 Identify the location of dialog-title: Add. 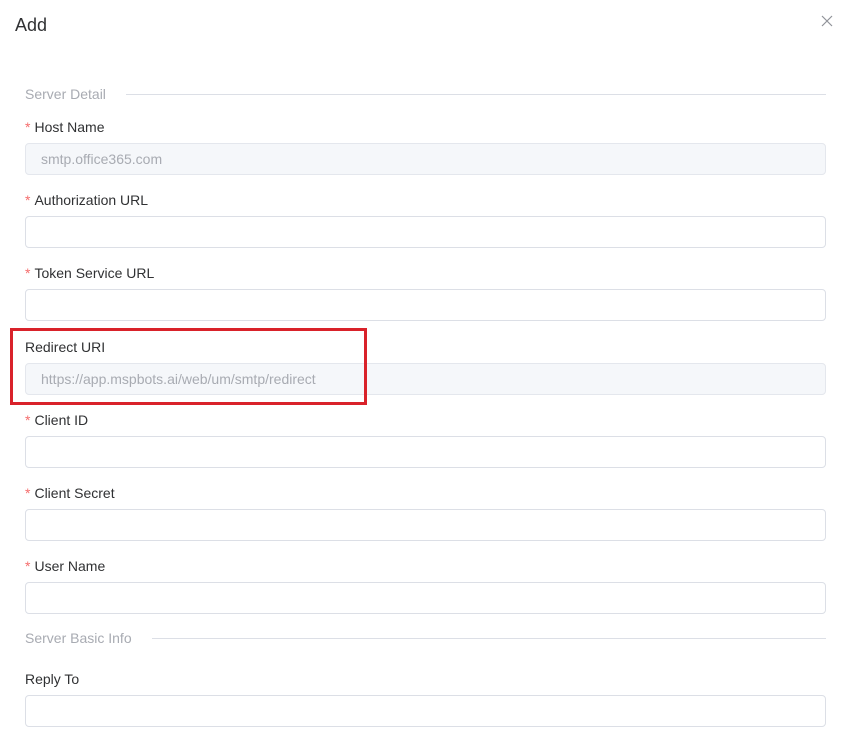
(31, 25).